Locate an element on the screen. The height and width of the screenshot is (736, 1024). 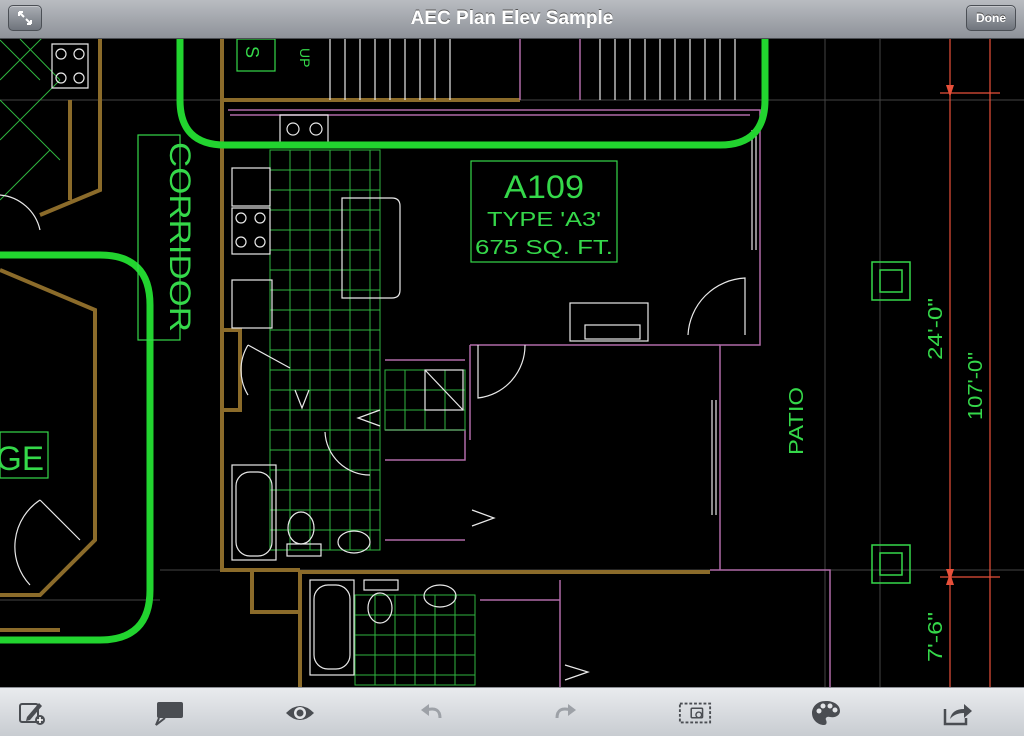
eye-icon is located at coordinates (300, 713).